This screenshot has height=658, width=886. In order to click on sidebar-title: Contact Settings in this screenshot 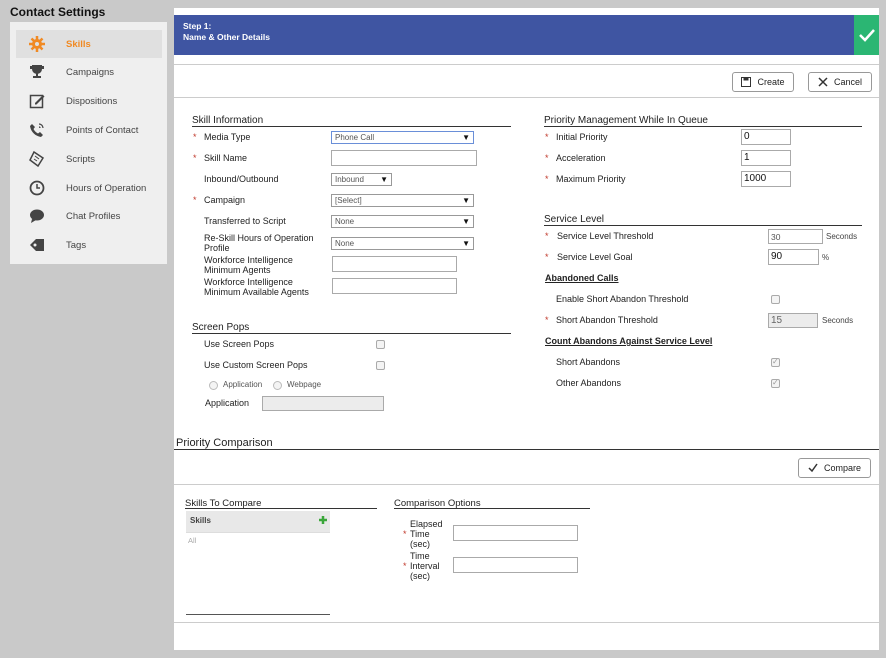, I will do `click(58, 12)`.